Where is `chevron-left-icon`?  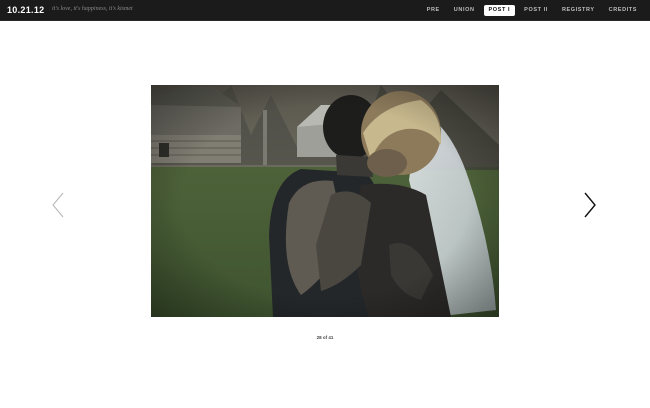
chevron-left-icon is located at coordinates (58, 205).